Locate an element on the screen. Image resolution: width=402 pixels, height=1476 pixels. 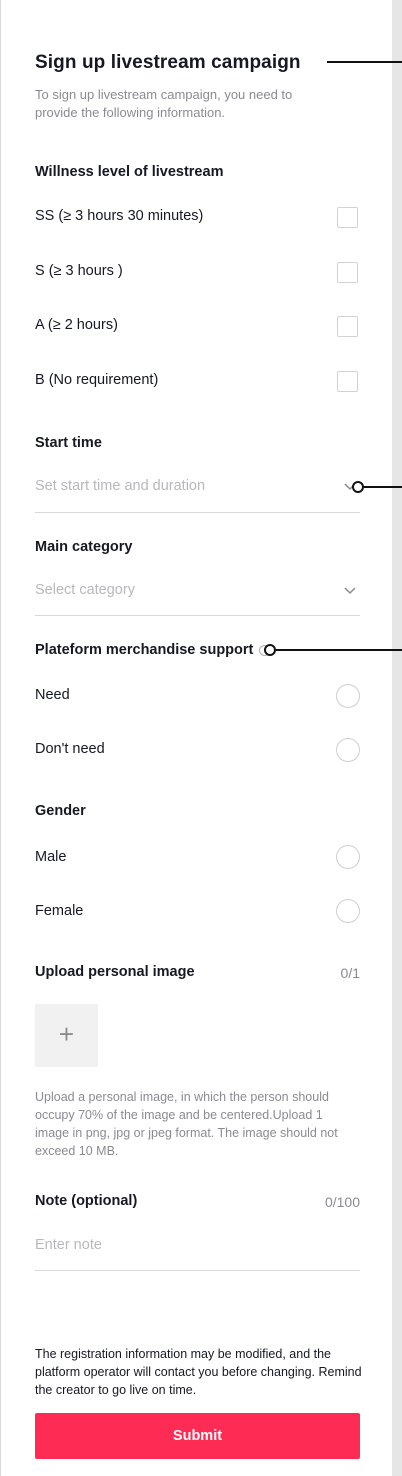
willness-label: Willness level of livestream is located at coordinates (129, 172).